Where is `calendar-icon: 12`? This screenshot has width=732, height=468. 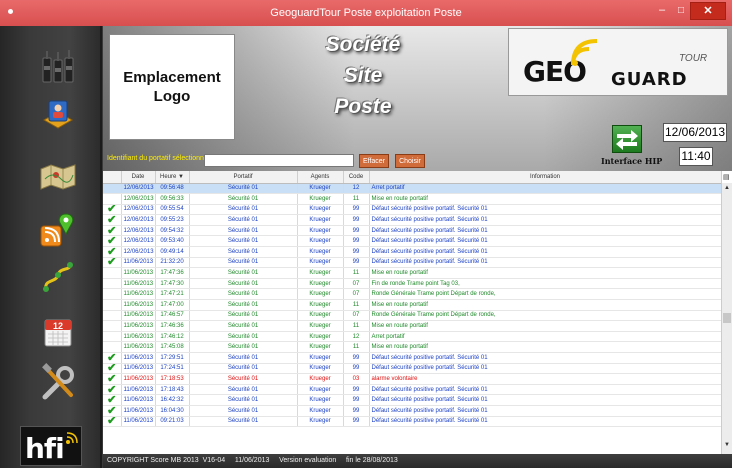
calendar-icon: 12 is located at coordinates (58, 332).